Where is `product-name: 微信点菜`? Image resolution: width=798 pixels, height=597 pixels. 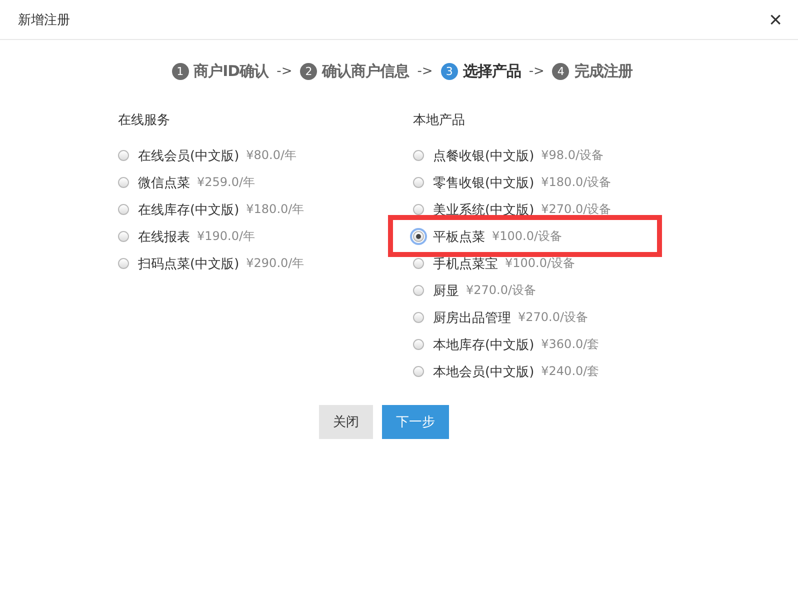
product-name: 微信点菜 is located at coordinates (164, 183).